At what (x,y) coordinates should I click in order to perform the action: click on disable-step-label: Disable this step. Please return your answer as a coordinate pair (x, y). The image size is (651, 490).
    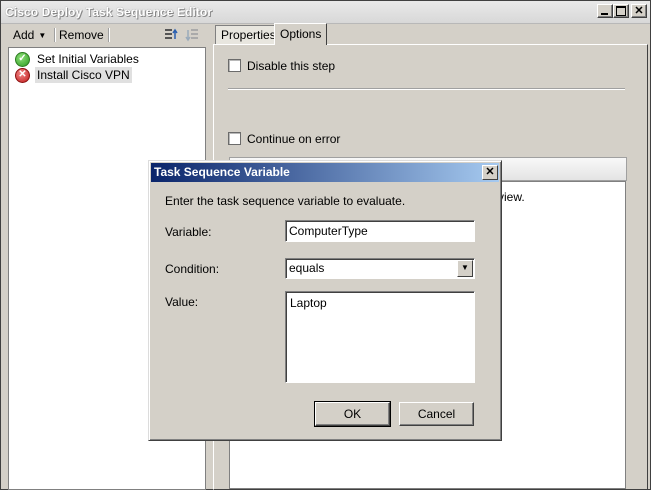
    Looking at the image, I should click on (291, 66).